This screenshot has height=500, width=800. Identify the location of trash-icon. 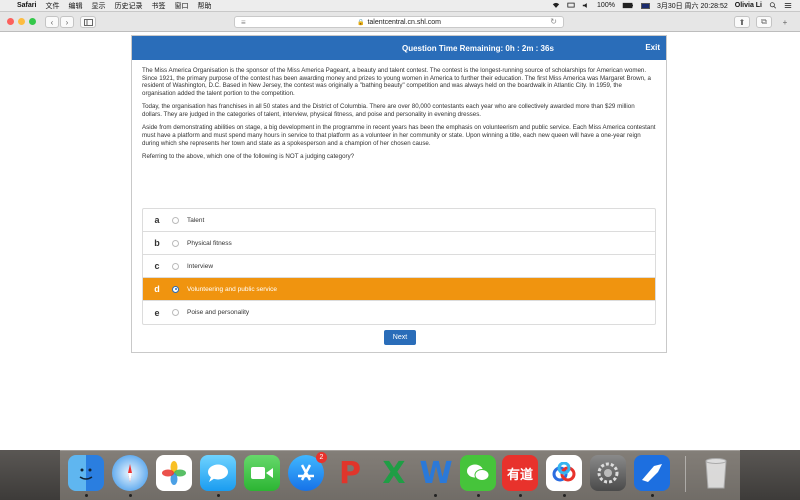
(716, 473).